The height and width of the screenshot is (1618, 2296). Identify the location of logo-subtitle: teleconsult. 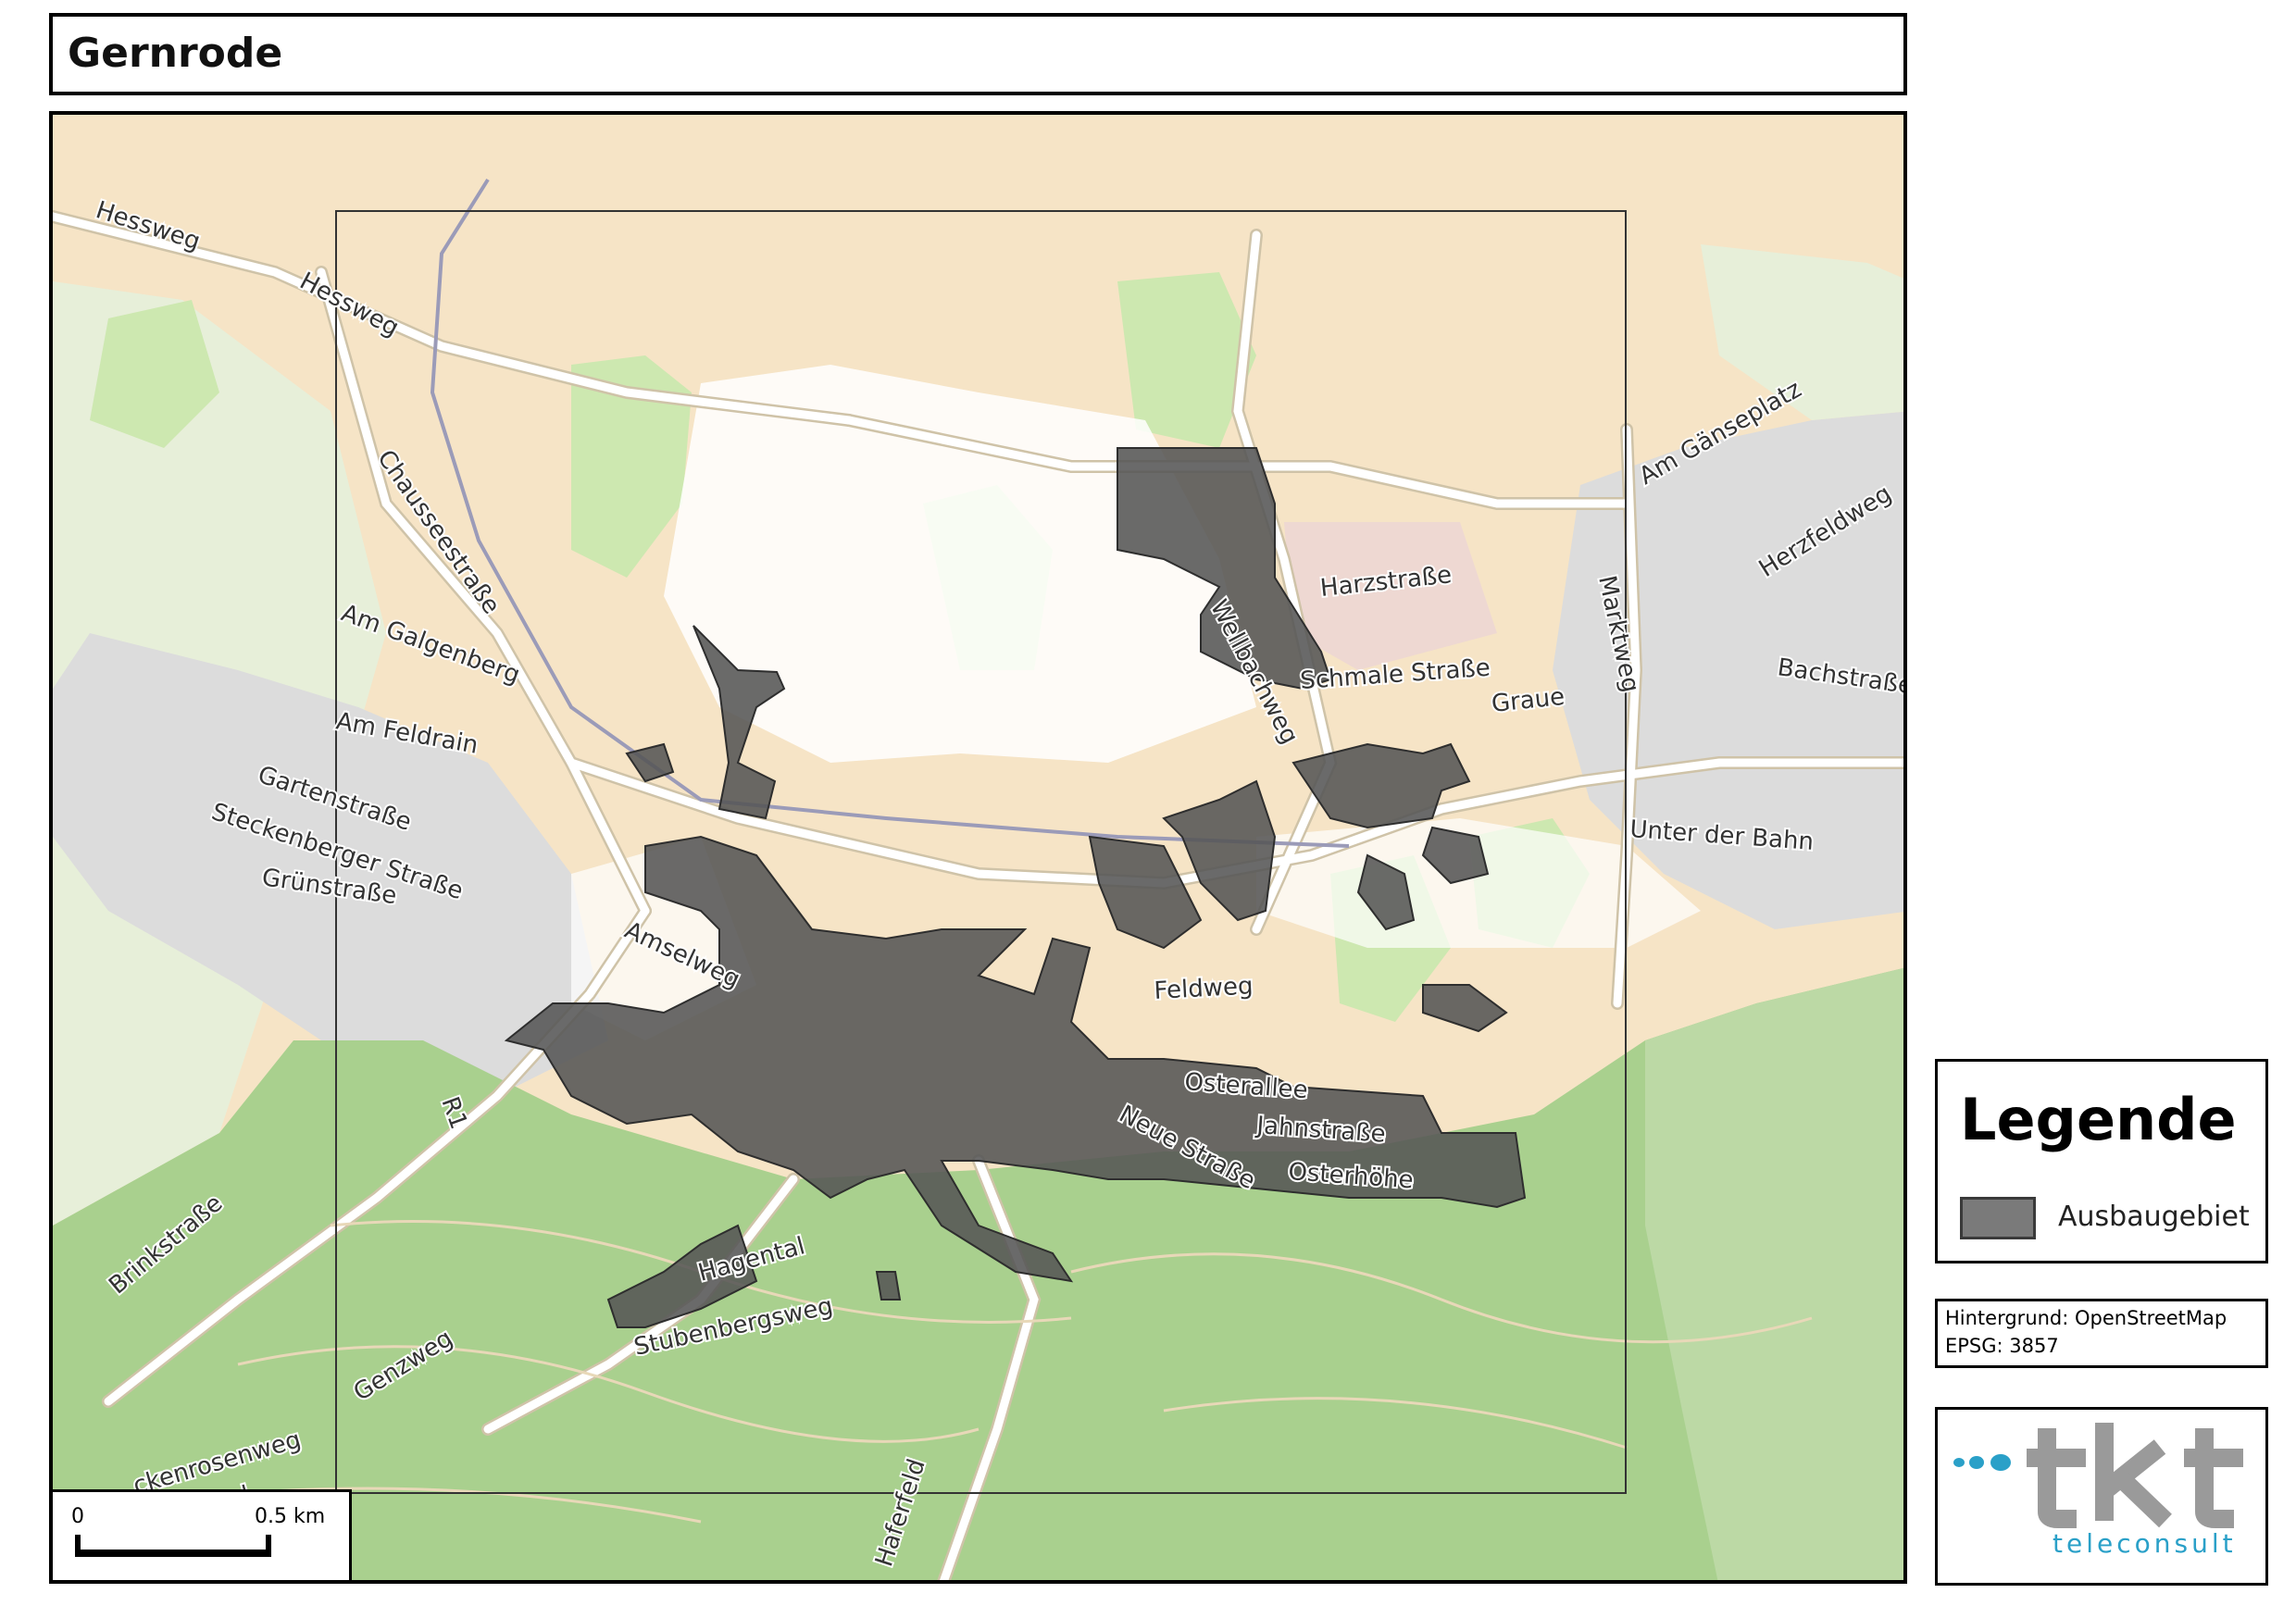
(2145, 1543).